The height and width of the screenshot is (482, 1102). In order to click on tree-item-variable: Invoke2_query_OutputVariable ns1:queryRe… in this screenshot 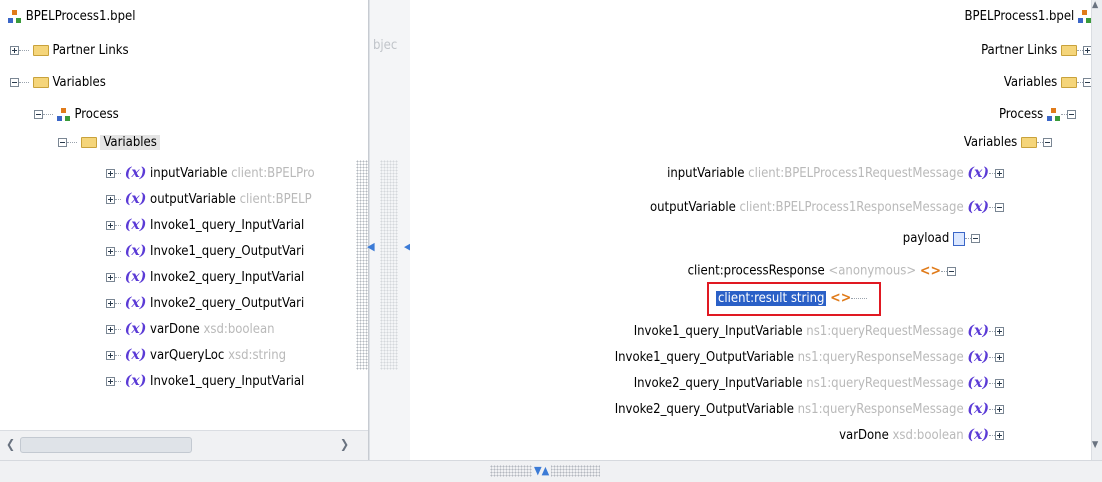, I will do `click(809, 409)`.